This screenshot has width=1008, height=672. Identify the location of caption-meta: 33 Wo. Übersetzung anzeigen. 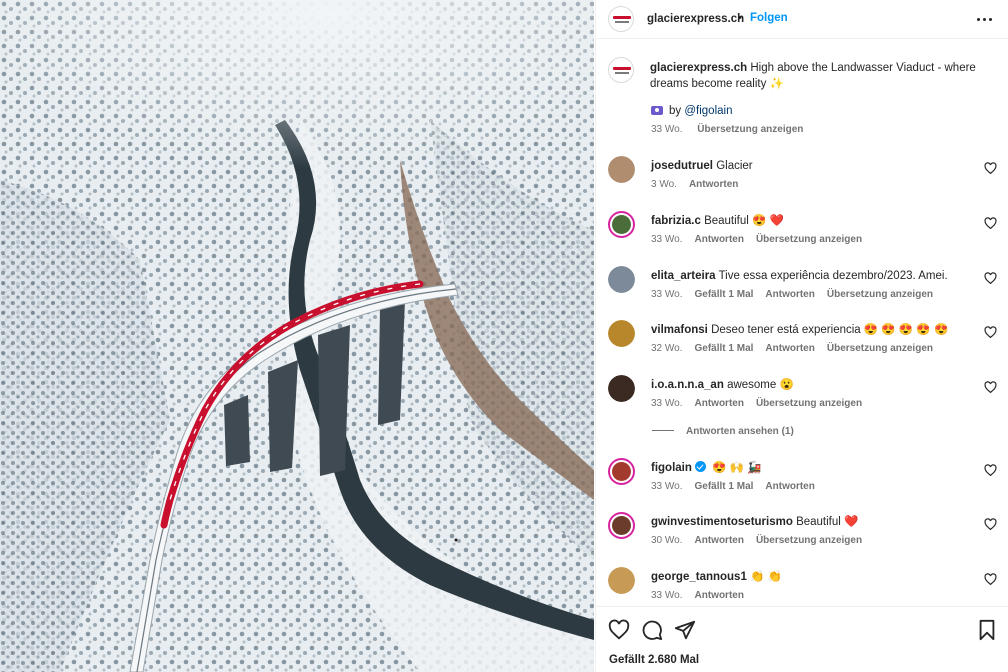
(733, 129).